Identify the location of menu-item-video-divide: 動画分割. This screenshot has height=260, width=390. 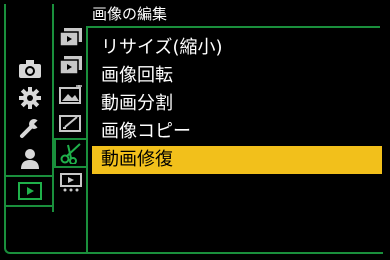
(237, 104).